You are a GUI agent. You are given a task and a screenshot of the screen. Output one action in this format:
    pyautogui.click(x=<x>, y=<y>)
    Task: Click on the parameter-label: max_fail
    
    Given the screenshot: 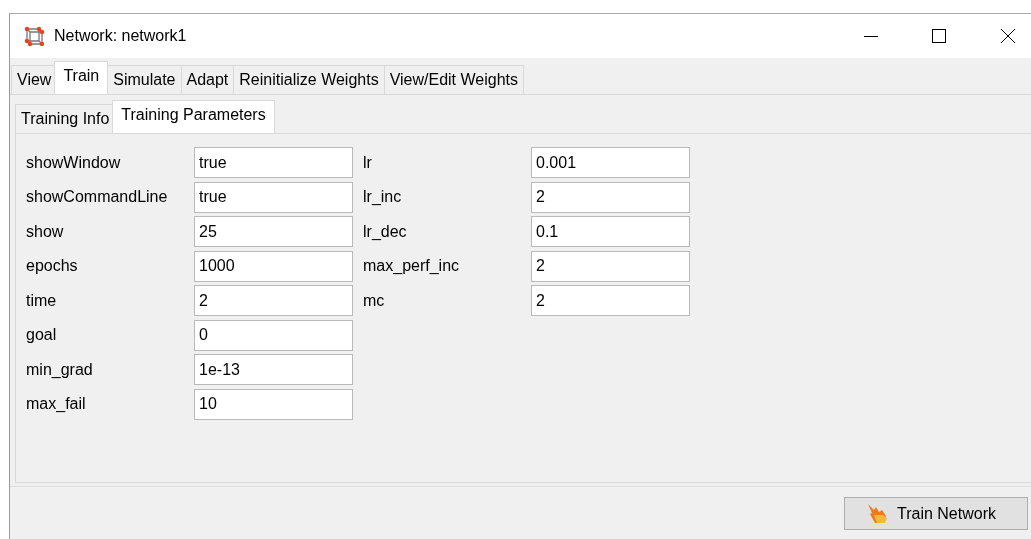 What is the action you would take?
    pyautogui.click(x=56, y=404)
    